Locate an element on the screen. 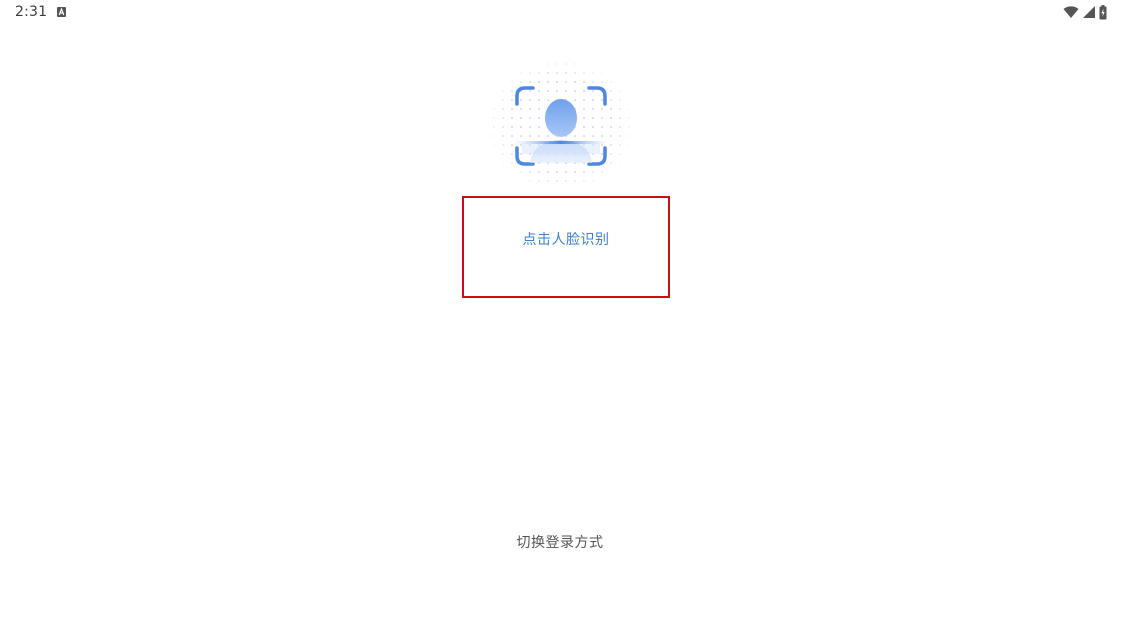 The height and width of the screenshot is (630, 1121). switch-login-method-label: 切换登录方式 is located at coordinates (560, 543).